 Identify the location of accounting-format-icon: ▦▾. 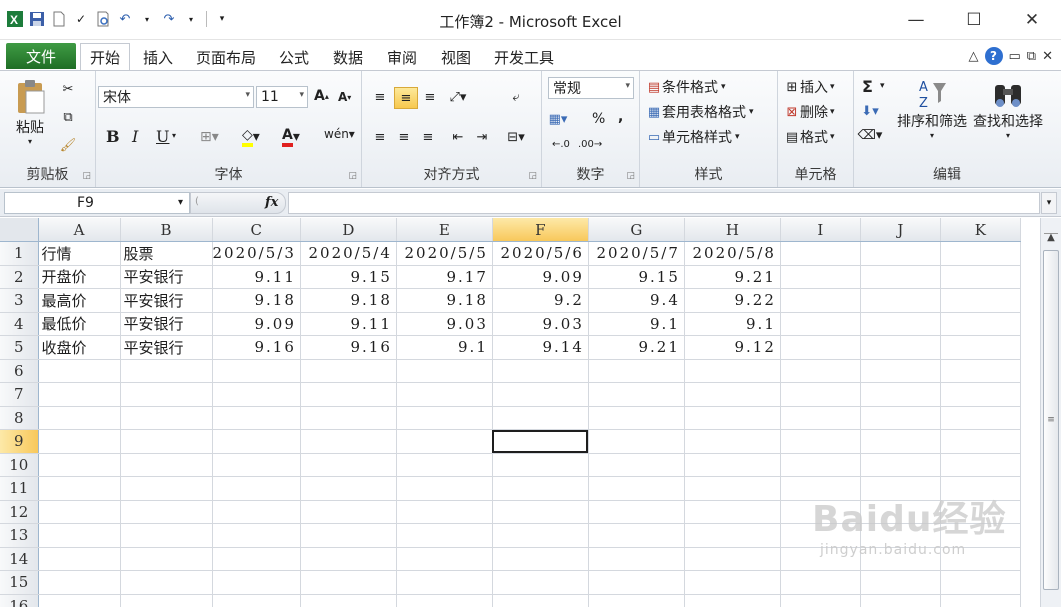
(558, 119).